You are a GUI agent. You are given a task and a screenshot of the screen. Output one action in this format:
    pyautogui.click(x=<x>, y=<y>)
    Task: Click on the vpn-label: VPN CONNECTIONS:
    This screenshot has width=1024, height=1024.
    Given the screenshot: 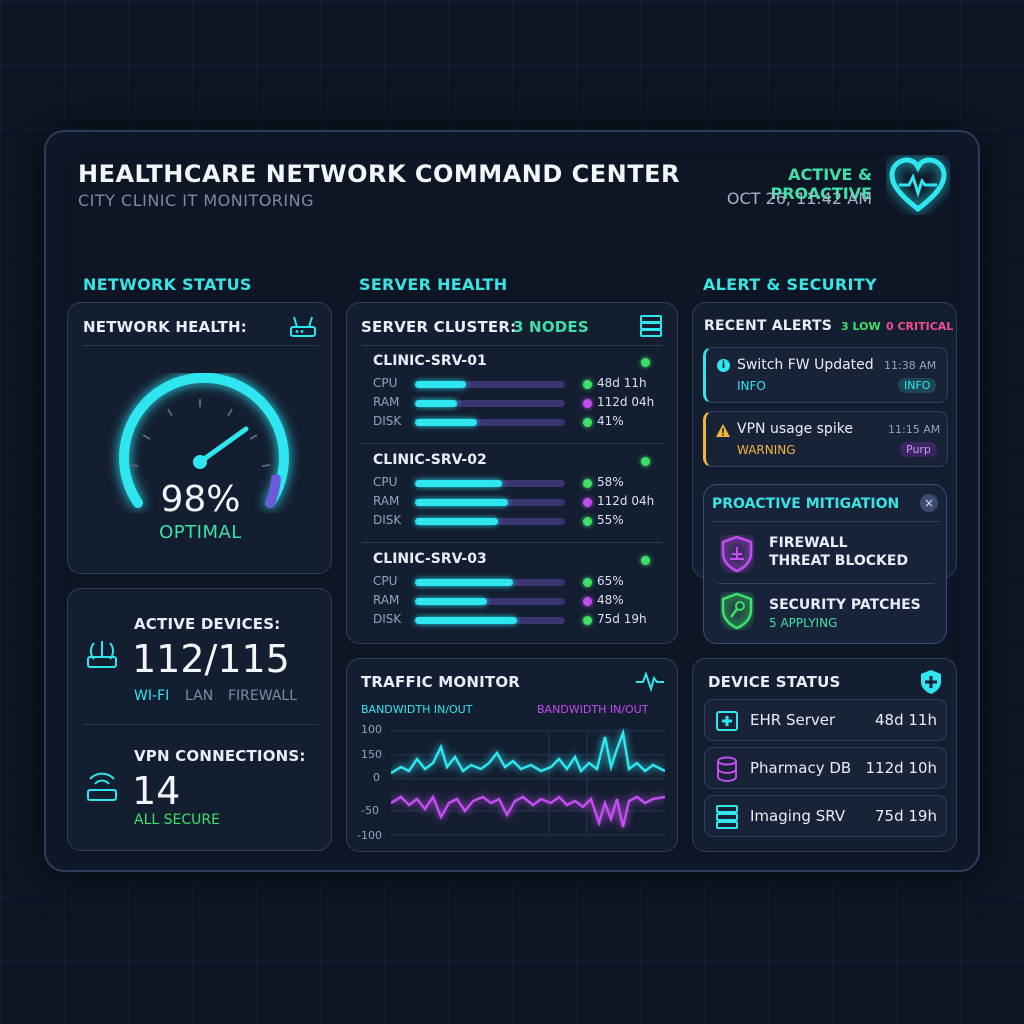 What is the action you would take?
    pyautogui.click(x=220, y=756)
    